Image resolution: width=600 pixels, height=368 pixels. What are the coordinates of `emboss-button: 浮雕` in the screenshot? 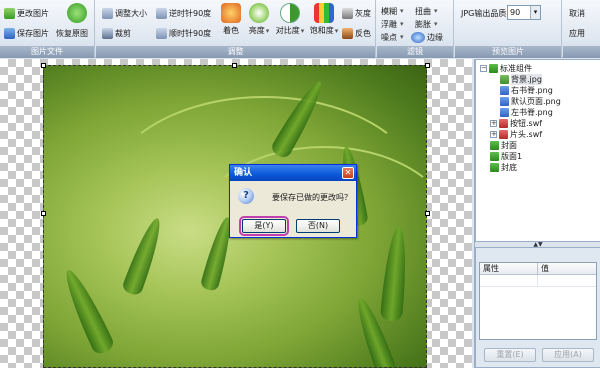 It's located at (392, 24).